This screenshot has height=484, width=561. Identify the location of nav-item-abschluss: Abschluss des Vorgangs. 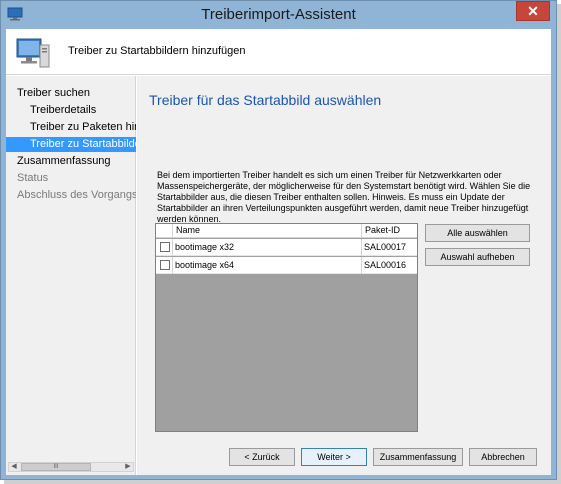
(76, 195).